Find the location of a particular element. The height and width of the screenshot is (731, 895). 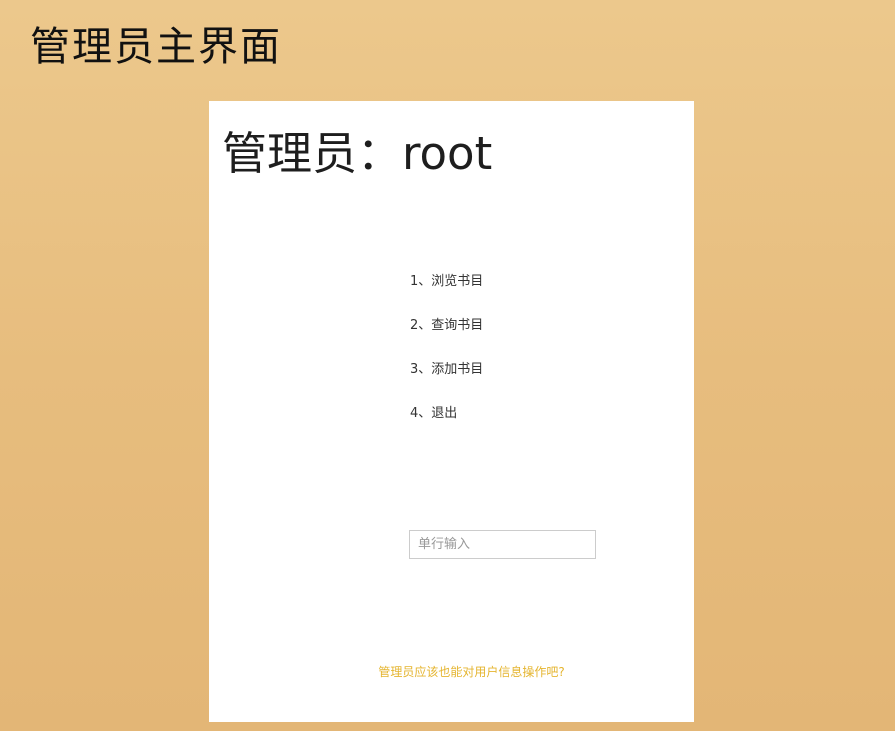

page-title: 管理员主界面 is located at coordinates (156, 47).